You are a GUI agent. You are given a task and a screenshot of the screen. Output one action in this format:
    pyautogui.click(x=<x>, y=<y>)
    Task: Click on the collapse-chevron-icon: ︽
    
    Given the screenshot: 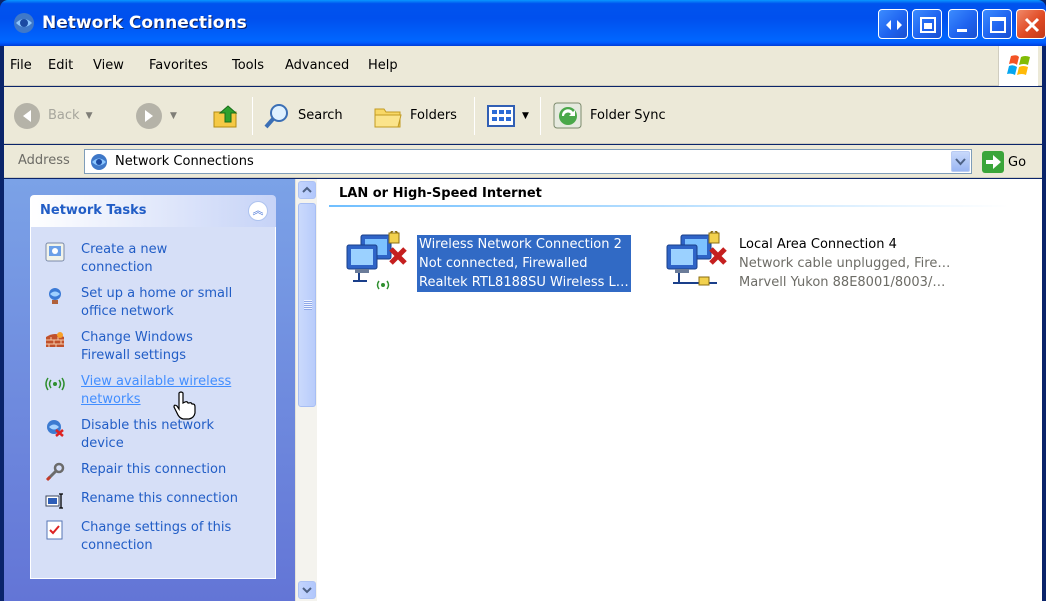 What is the action you would take?
    pyautogui.click(x=258, y=211)
    